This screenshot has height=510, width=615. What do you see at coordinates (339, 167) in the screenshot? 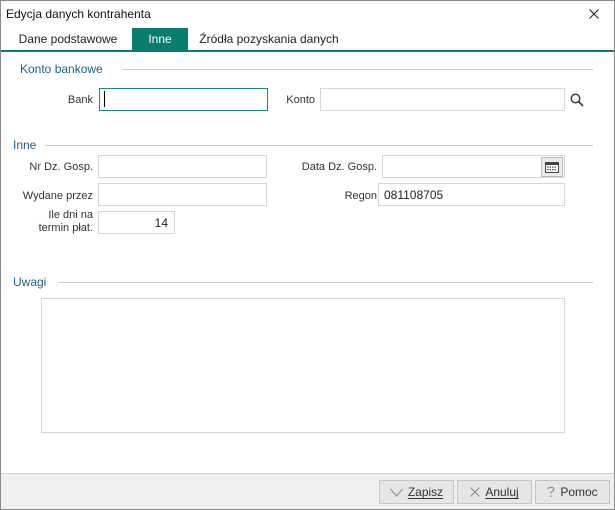
I see `data-dz-gosp-label: Data Dz. Gosp.` at bounding box center [339, 167].